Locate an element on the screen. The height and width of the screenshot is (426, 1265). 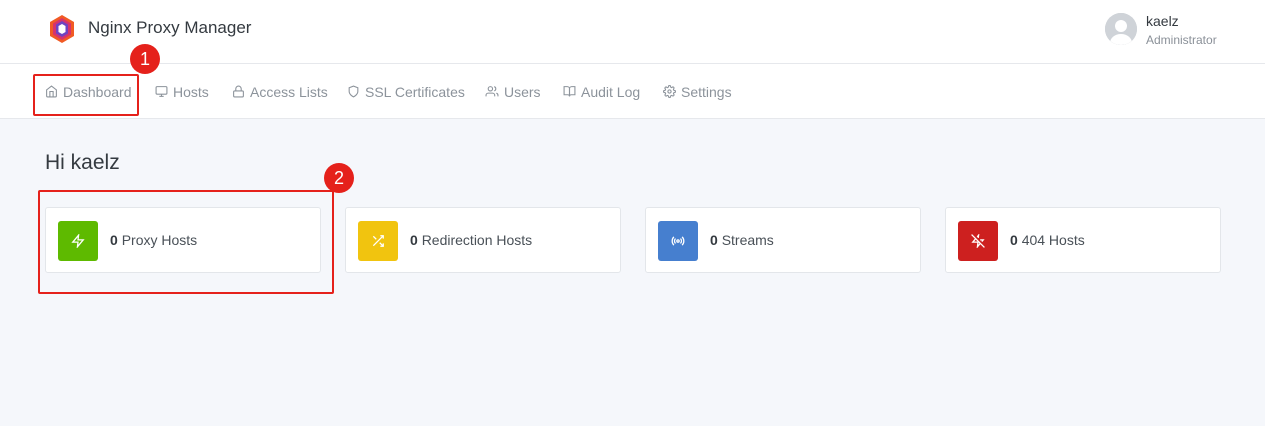
nav-label: SSL Certificates is located at coordinates (415, 91).